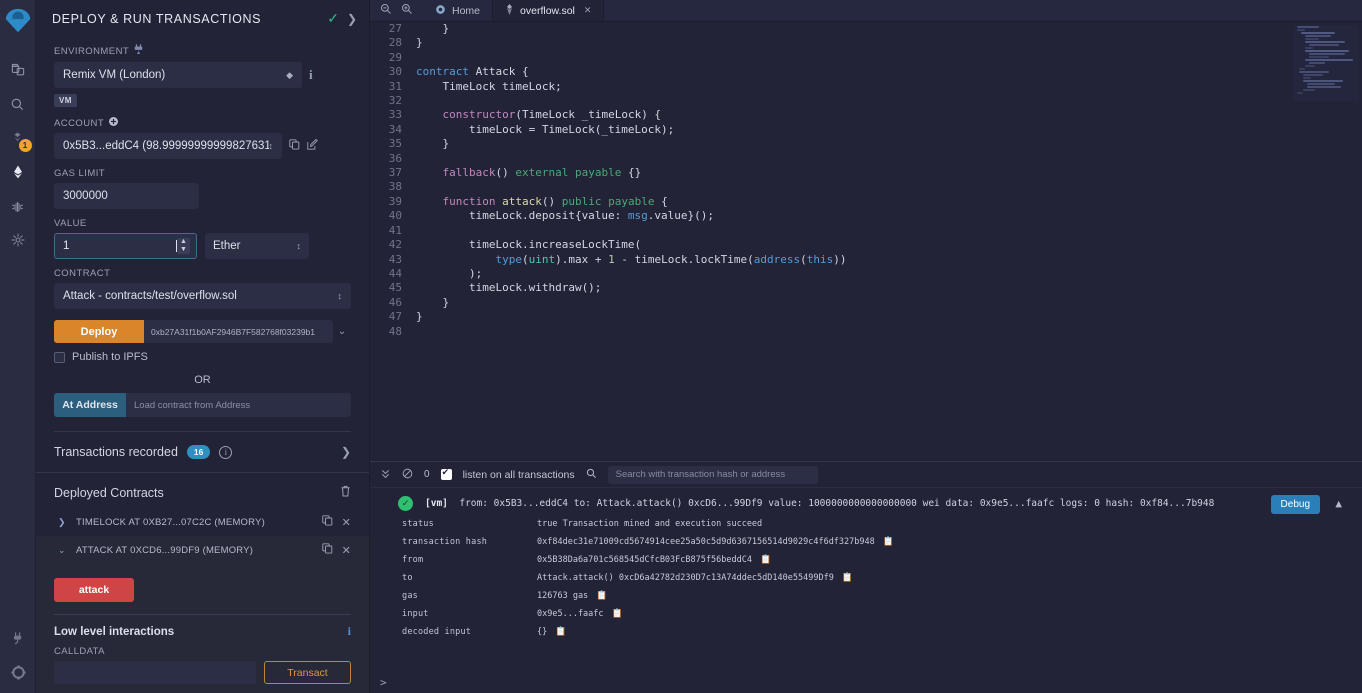 Image resolution: width=1362 pixels, height=693 pixels. I want to click on deploy-button: Deploy, so click(99, 331).